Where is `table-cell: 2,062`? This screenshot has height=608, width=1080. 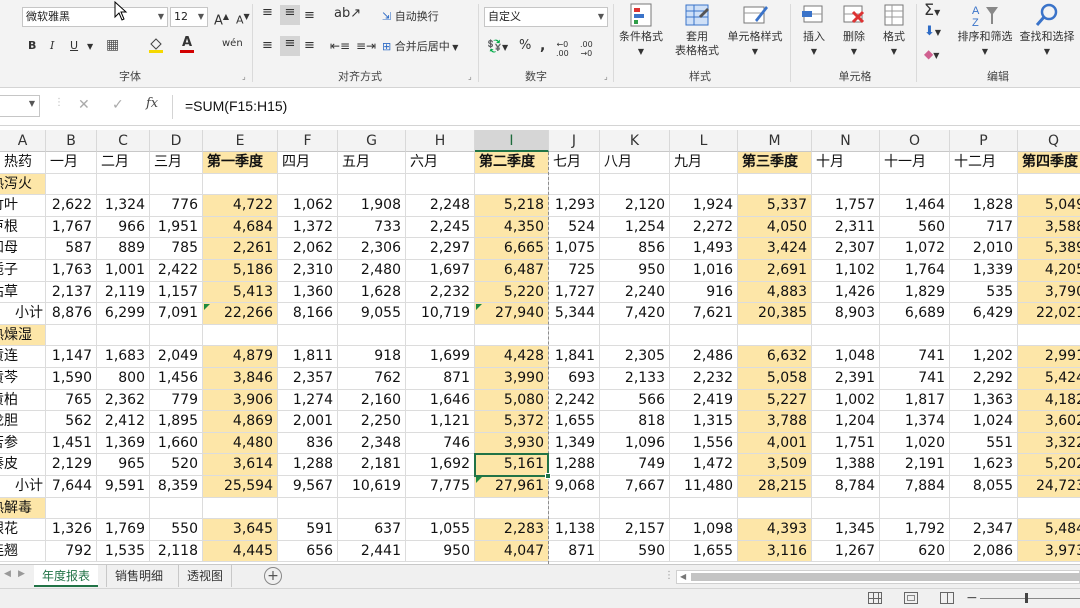
table-cell: 2,062 is located at coordinates (308, 249).